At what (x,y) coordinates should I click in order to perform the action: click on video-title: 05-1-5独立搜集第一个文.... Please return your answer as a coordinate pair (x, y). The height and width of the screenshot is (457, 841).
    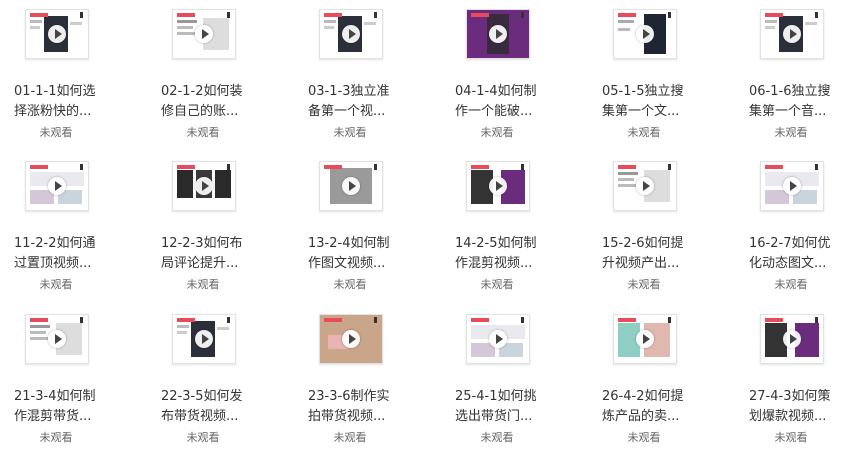
    Looking at the image, I should click on (648, 102).